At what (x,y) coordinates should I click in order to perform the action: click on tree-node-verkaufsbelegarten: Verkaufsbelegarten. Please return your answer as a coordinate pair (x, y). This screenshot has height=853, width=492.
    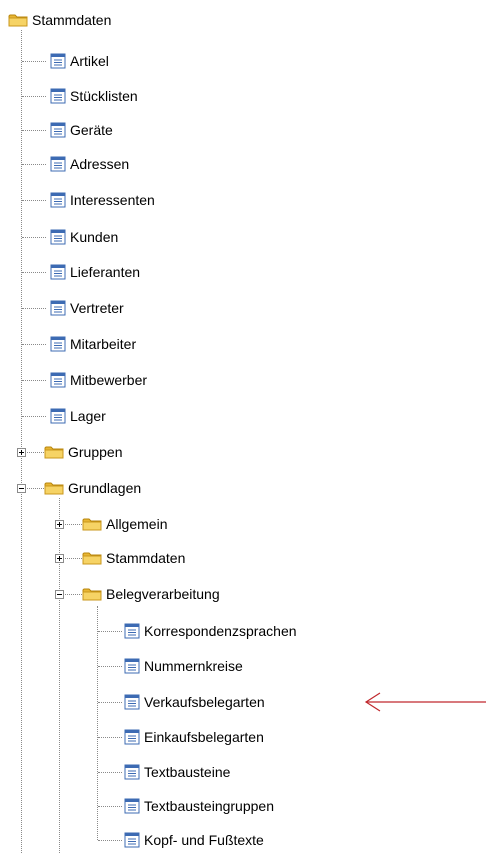
    Looking at the image, I should click on (194, 702).